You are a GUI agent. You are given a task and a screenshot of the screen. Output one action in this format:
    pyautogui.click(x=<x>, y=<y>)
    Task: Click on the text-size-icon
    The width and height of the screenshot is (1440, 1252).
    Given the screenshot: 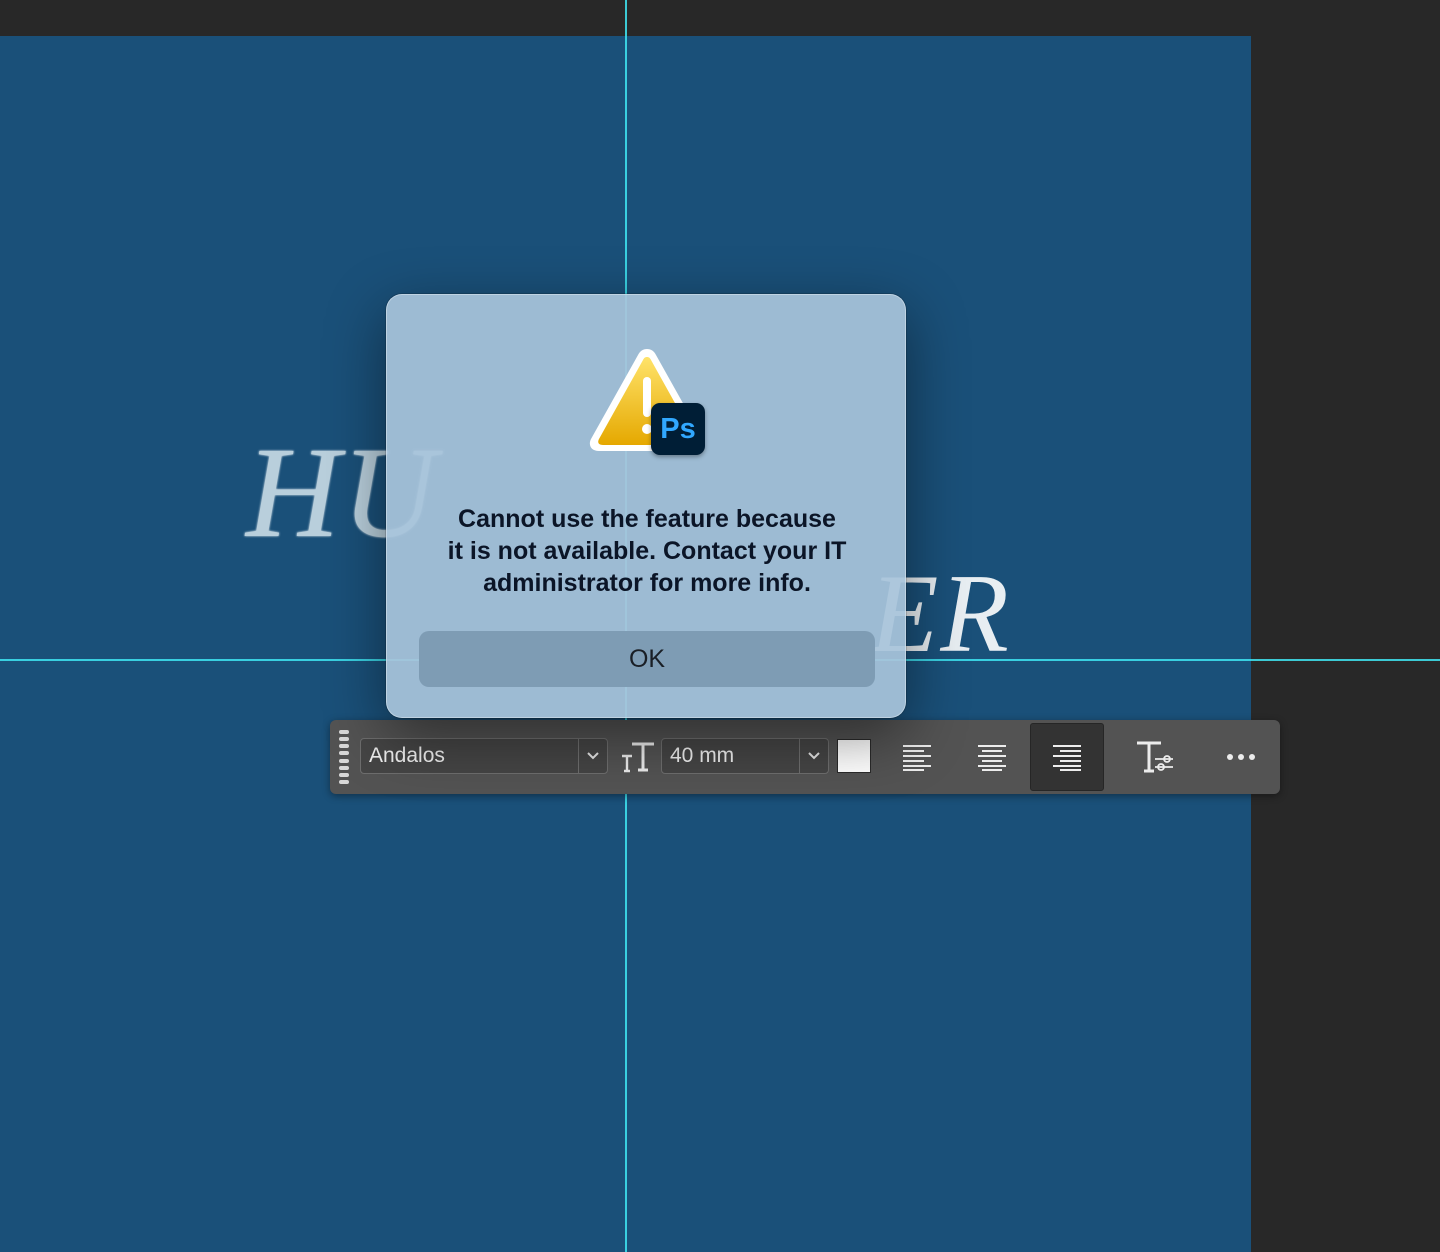 What is the action you would take?
    pyautogui.click(x=638, y=757)
    